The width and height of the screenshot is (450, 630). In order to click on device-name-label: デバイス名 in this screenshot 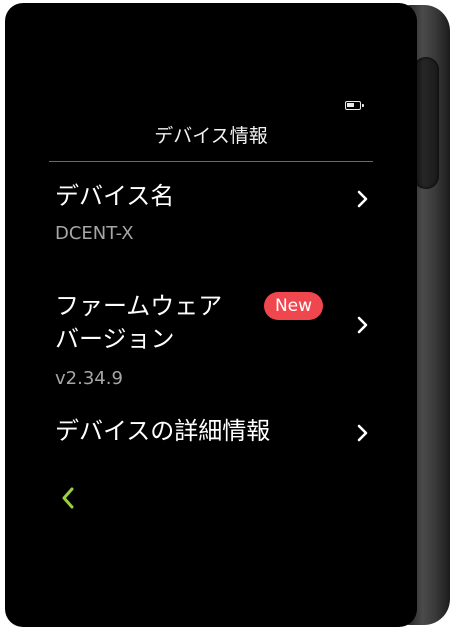, I will do `click(115, 196)`.